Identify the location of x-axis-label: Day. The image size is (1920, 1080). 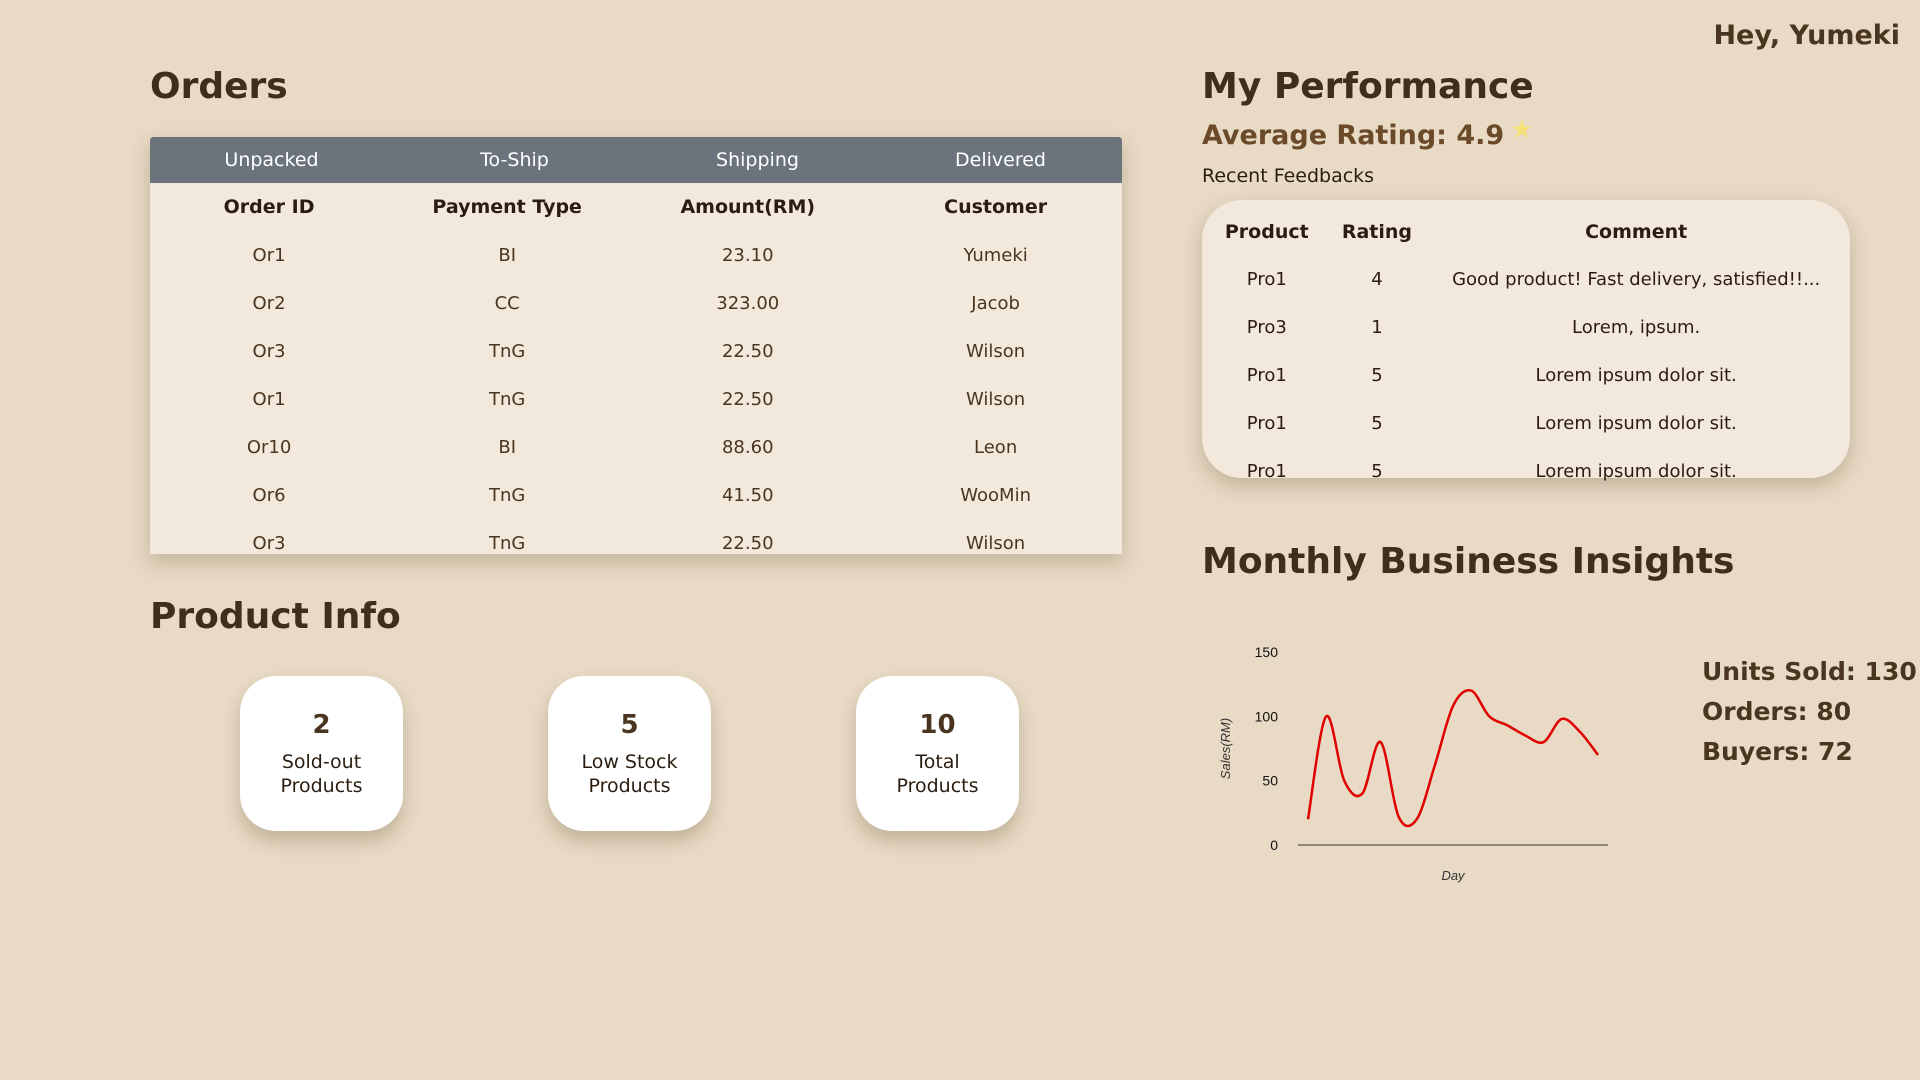
(1453, 875).